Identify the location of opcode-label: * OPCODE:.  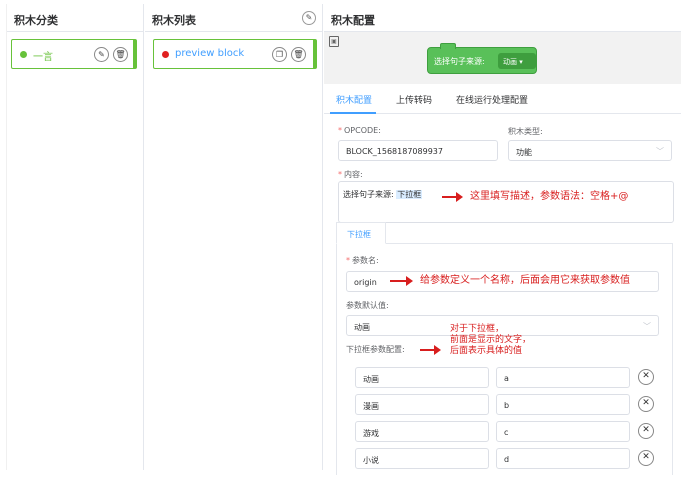
(359, 130).